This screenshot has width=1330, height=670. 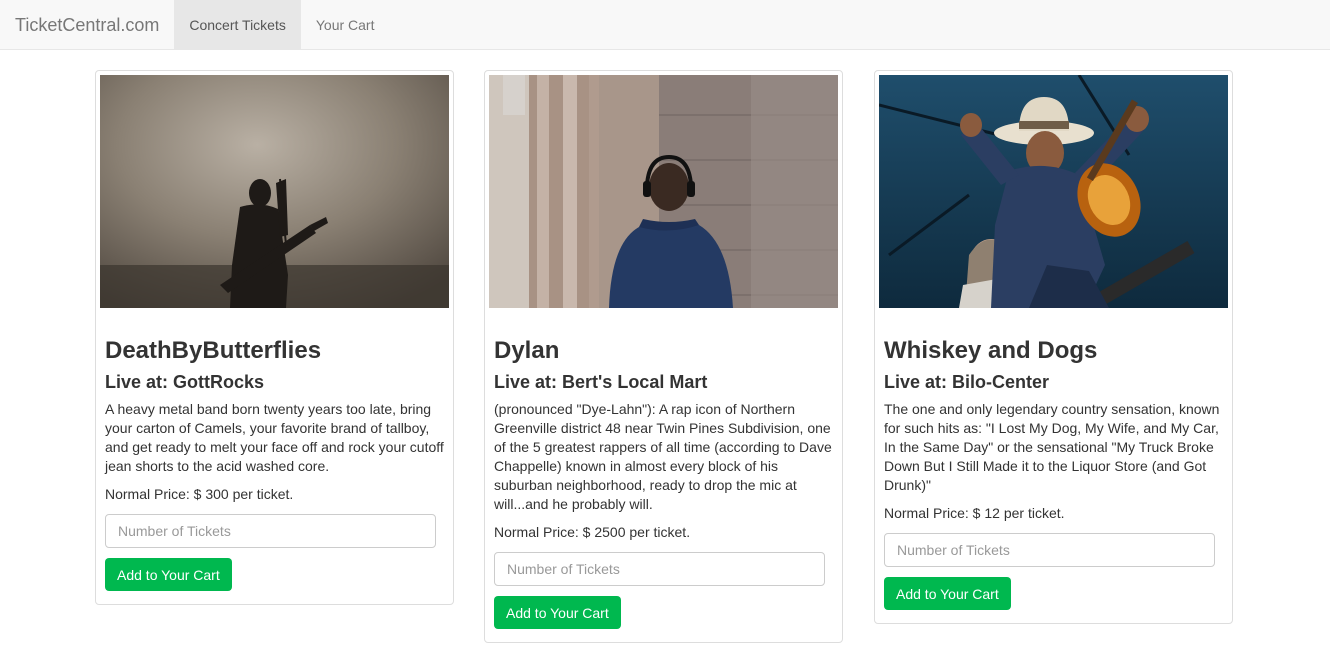 I want to click on nav-concert-tickets: Concert Tickets, so click(x=237, y=25).